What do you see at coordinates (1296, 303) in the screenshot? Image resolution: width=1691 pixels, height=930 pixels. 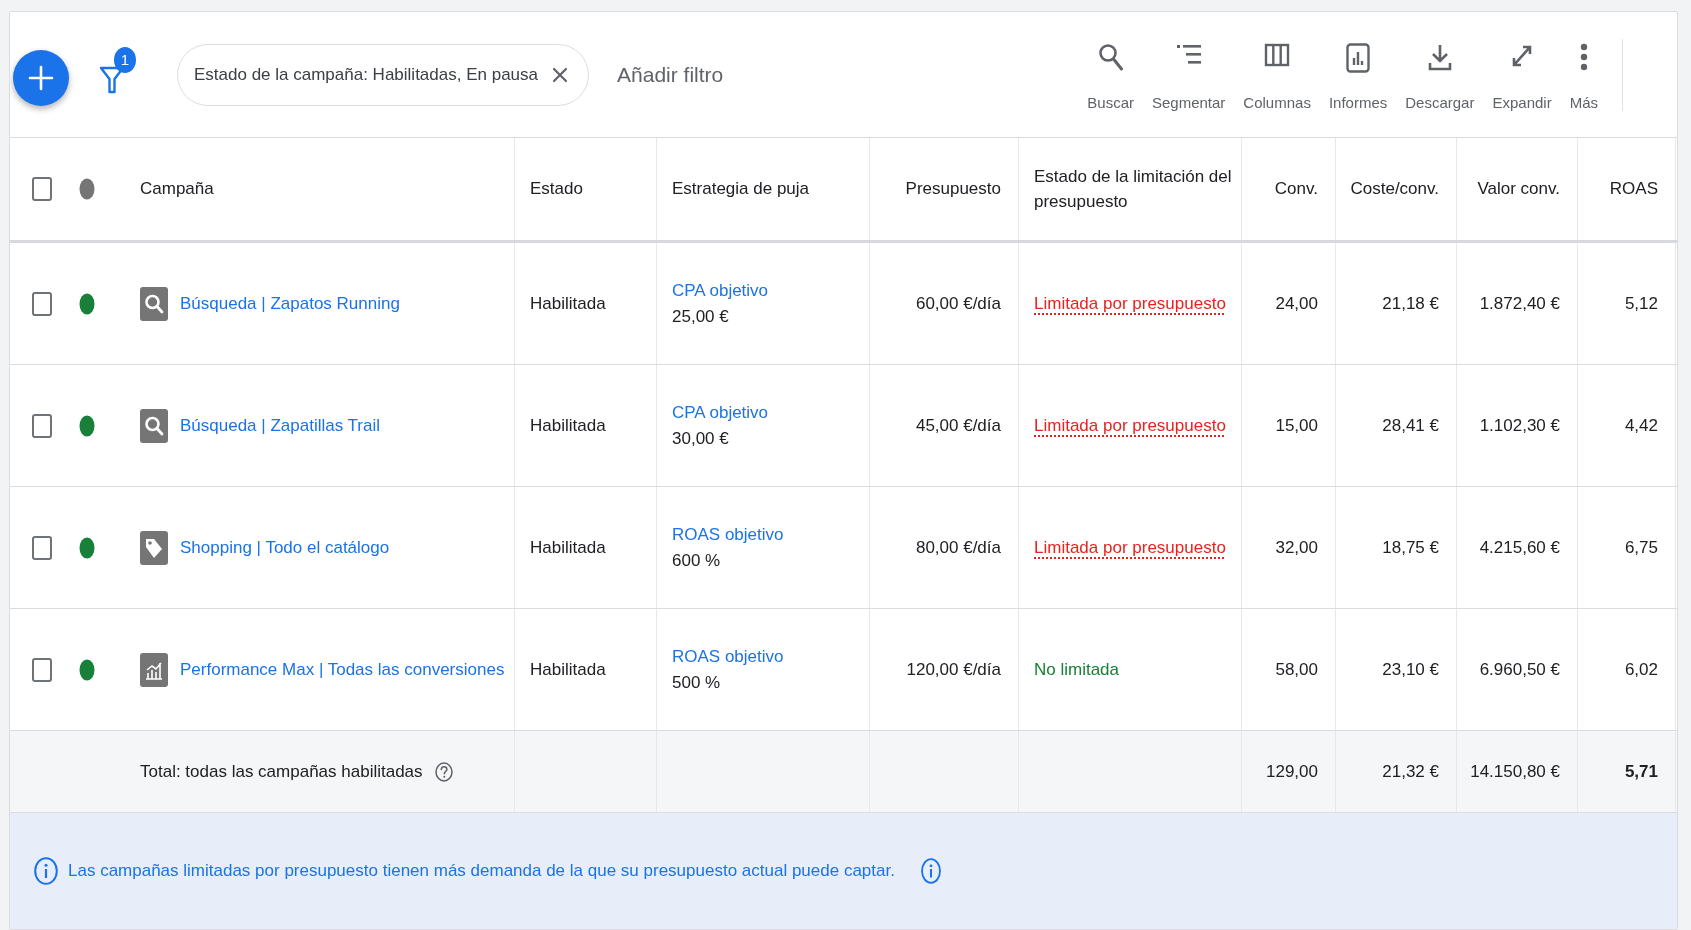 I see `conversions-value: 24,00` at bounding box center [1296, 303].